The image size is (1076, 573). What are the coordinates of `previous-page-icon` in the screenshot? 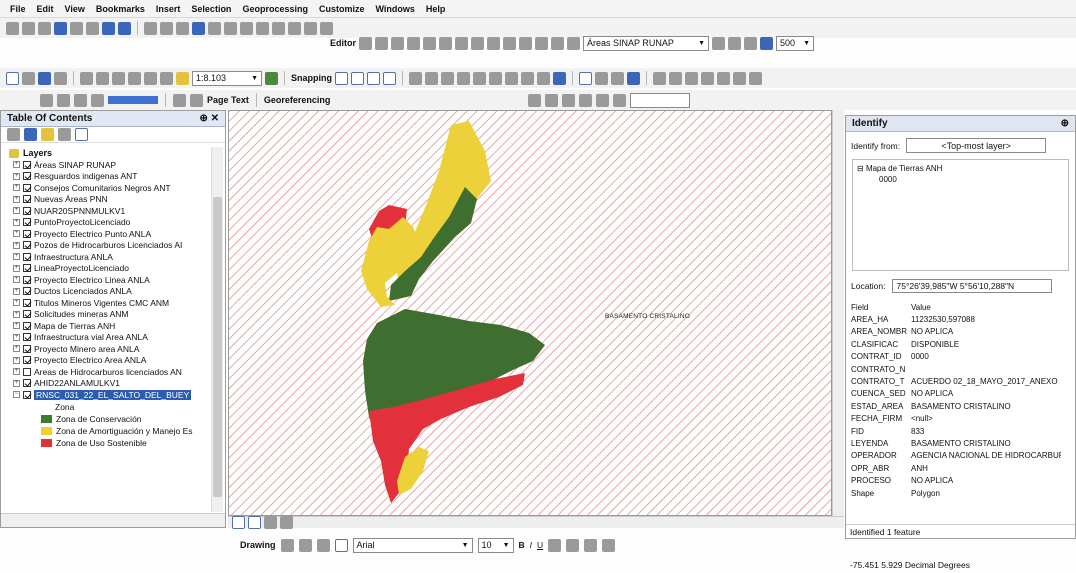 It's located at (80, 100).